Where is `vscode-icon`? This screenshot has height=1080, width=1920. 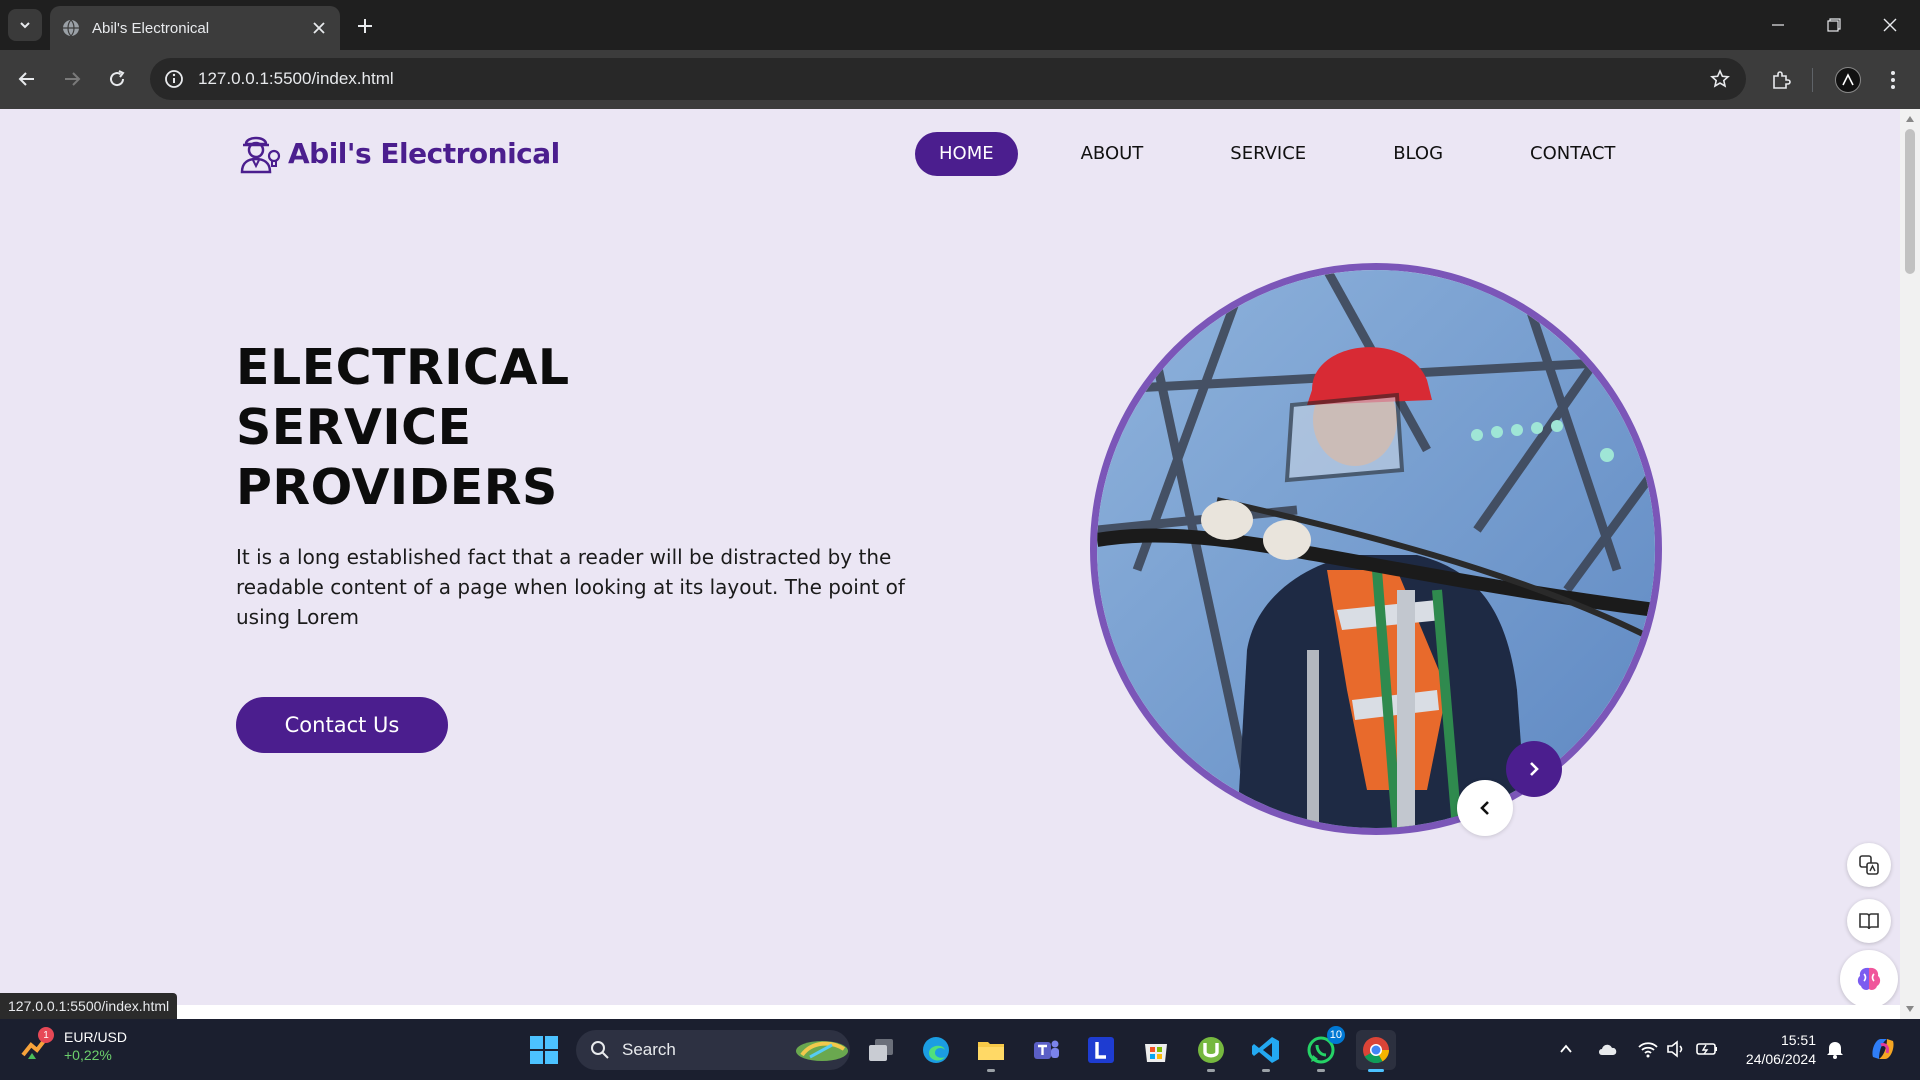
vscode-icon is located at coordinates (1265, 1050).